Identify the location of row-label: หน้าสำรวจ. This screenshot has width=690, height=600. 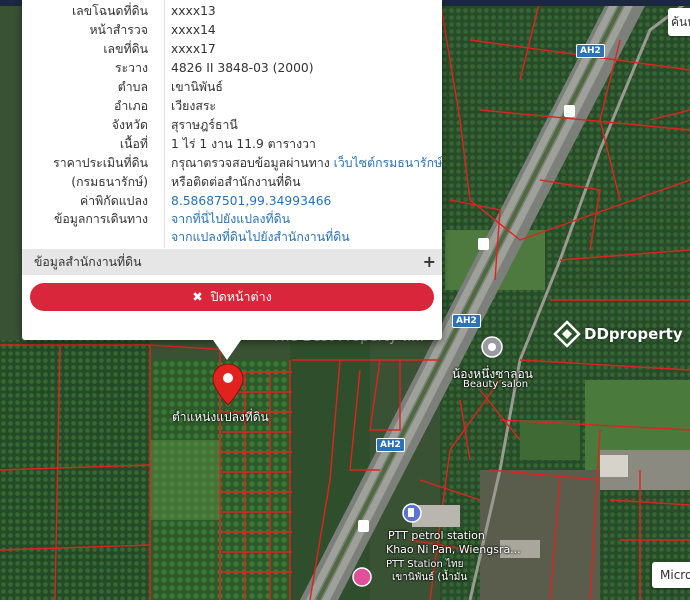
(118, 30).